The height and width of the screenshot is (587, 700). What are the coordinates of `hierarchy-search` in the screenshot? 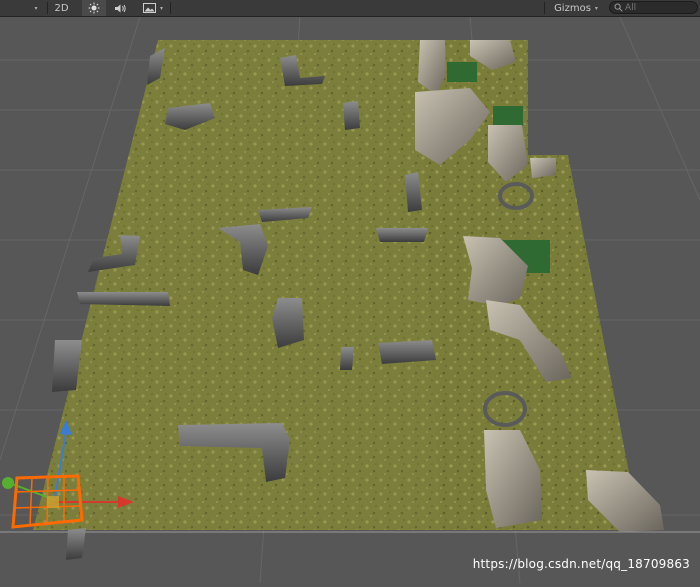 It's located at (653, 7).